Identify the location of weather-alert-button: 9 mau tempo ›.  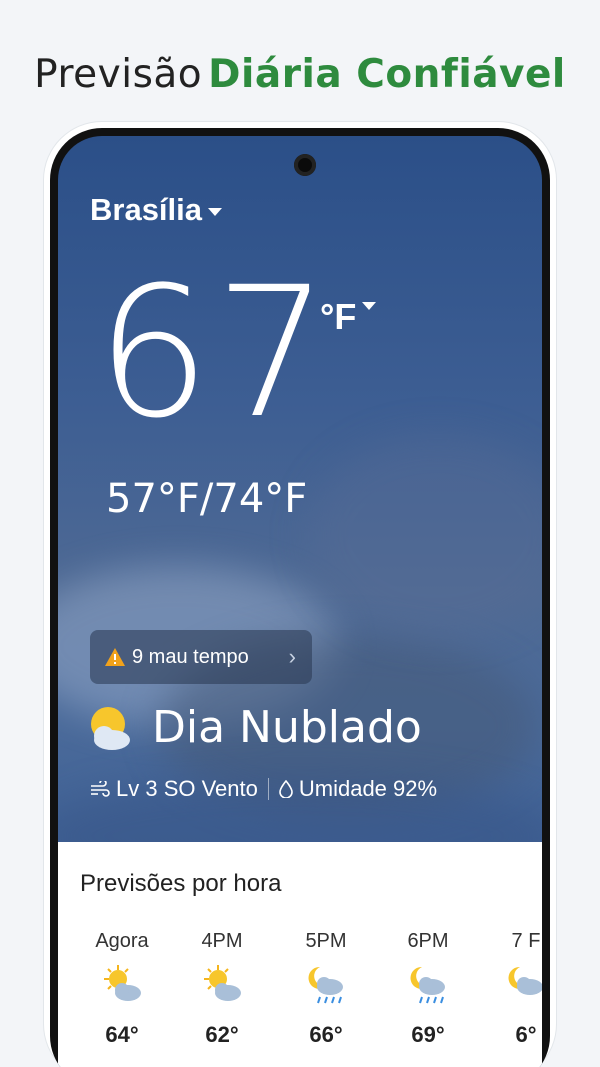
(201, 657).